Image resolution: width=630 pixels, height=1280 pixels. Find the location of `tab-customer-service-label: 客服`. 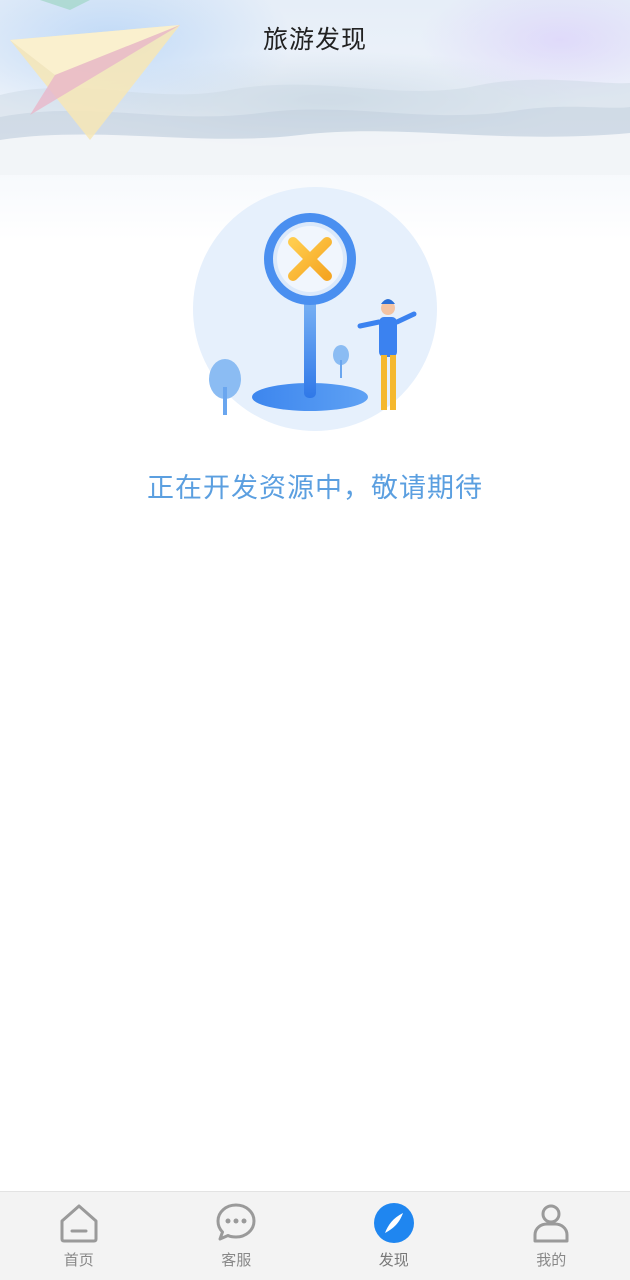

tab-customer-service-label: 客服 is located at coordinates (236, 1260).